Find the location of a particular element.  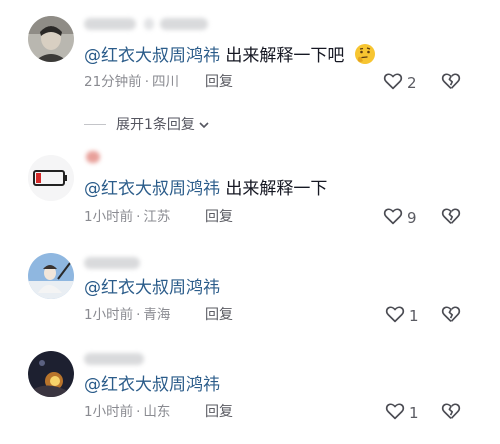

comment-meta: 1小时前 · 江苏 is located at coordinates (127, 217).